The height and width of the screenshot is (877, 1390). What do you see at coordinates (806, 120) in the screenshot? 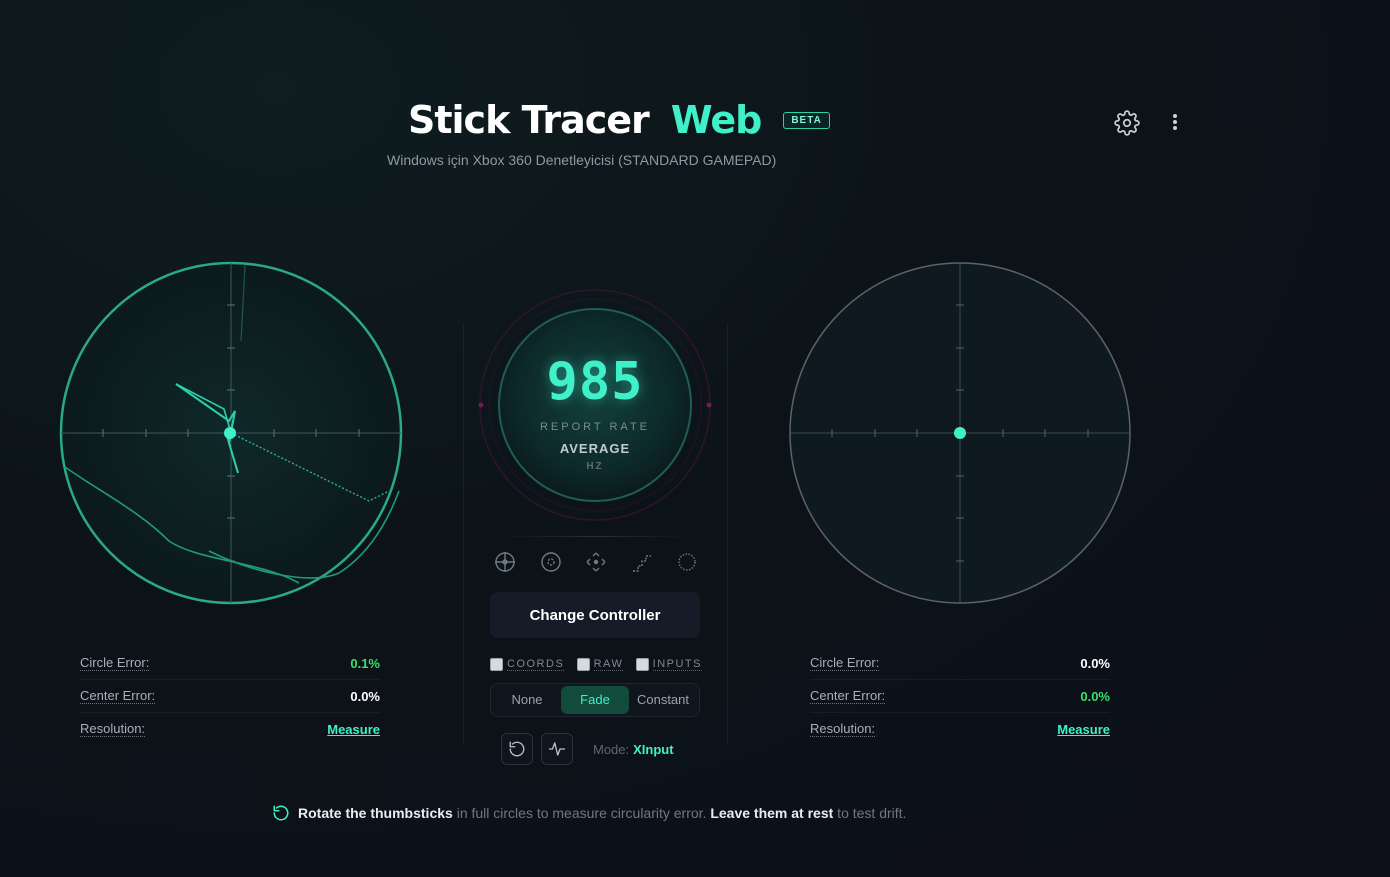
I see `beta-badge: BETA` at bounding box center [806, 120].